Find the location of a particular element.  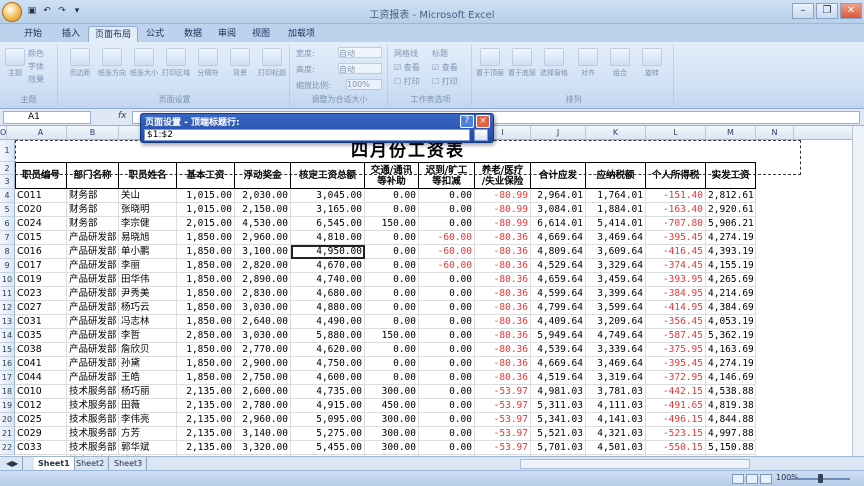

row-header-1: 1 is located at coordinates (7, 151).